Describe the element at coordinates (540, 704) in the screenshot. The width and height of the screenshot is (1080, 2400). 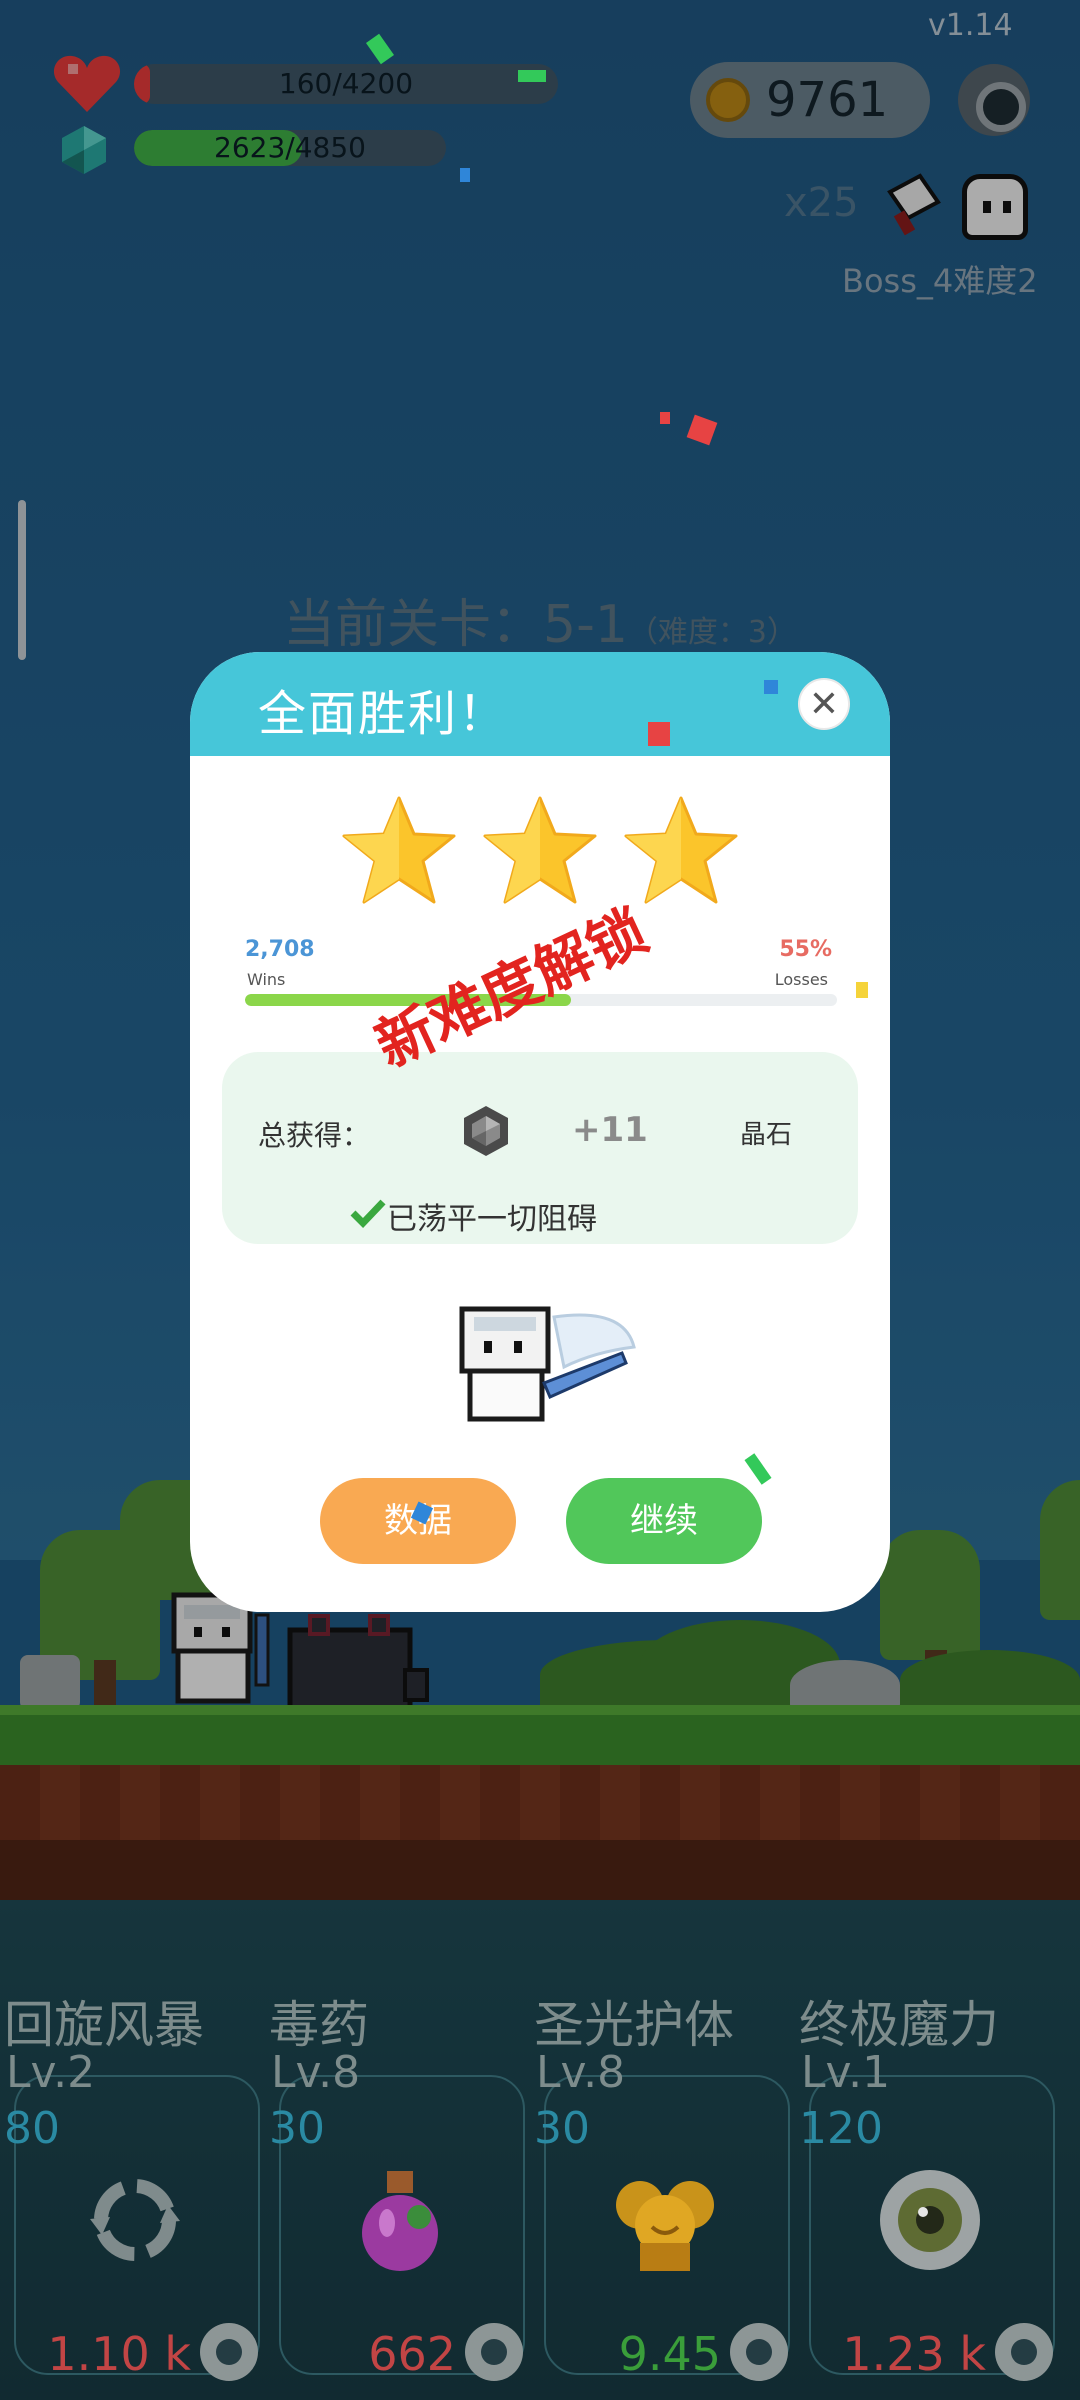
I see `dialog-header: 全面胜利！ ✕` at that location.